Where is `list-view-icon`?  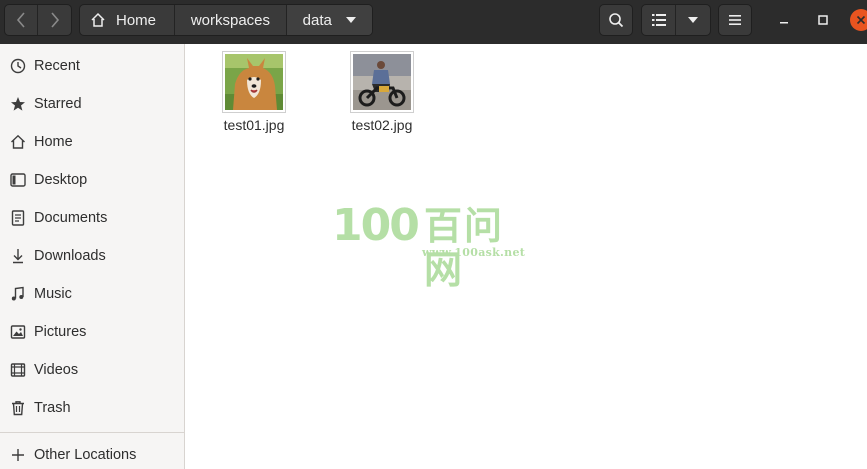
list-view-icon is located at coordinates (658, 20).